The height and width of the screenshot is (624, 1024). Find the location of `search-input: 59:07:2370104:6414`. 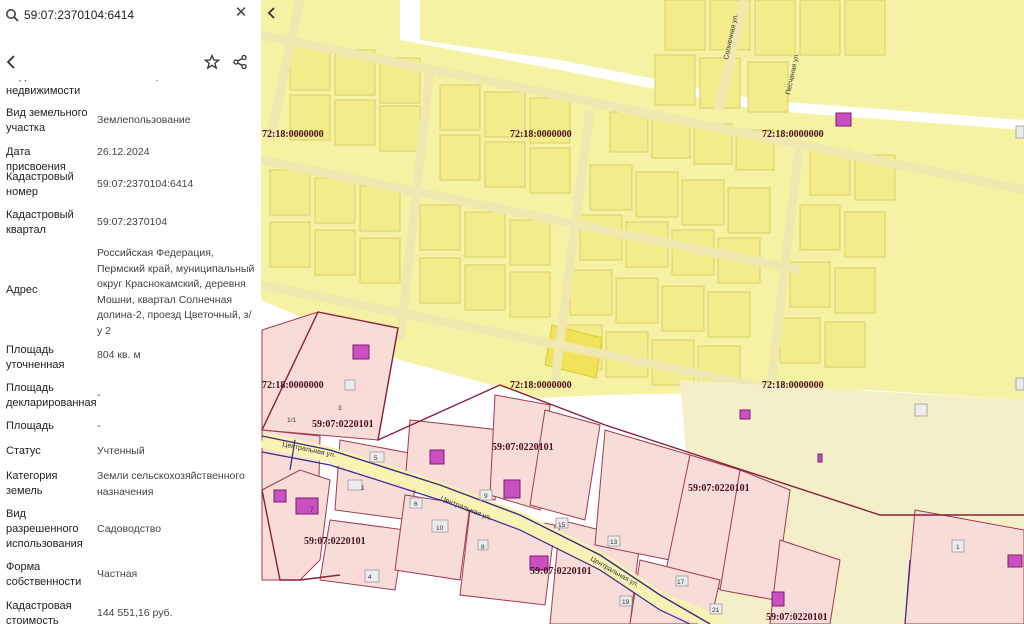

search-input: 59:07:2370104:6414 is located at coordinates (79, 15).